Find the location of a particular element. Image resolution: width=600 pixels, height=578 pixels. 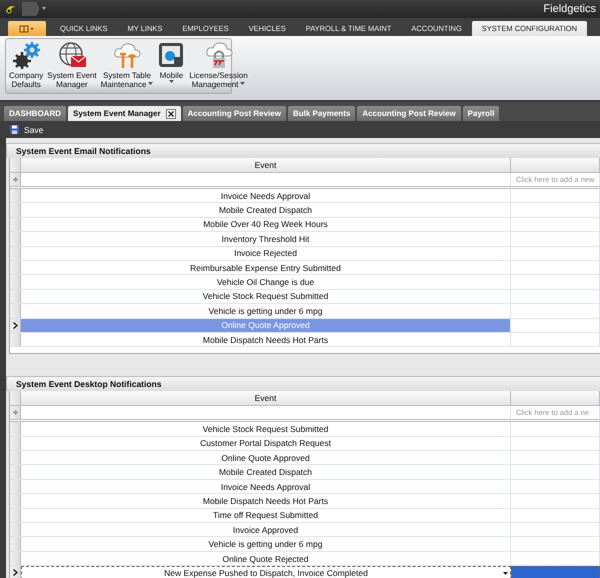

document-tab: Bulk Payments is located at coordinates (322, 113).